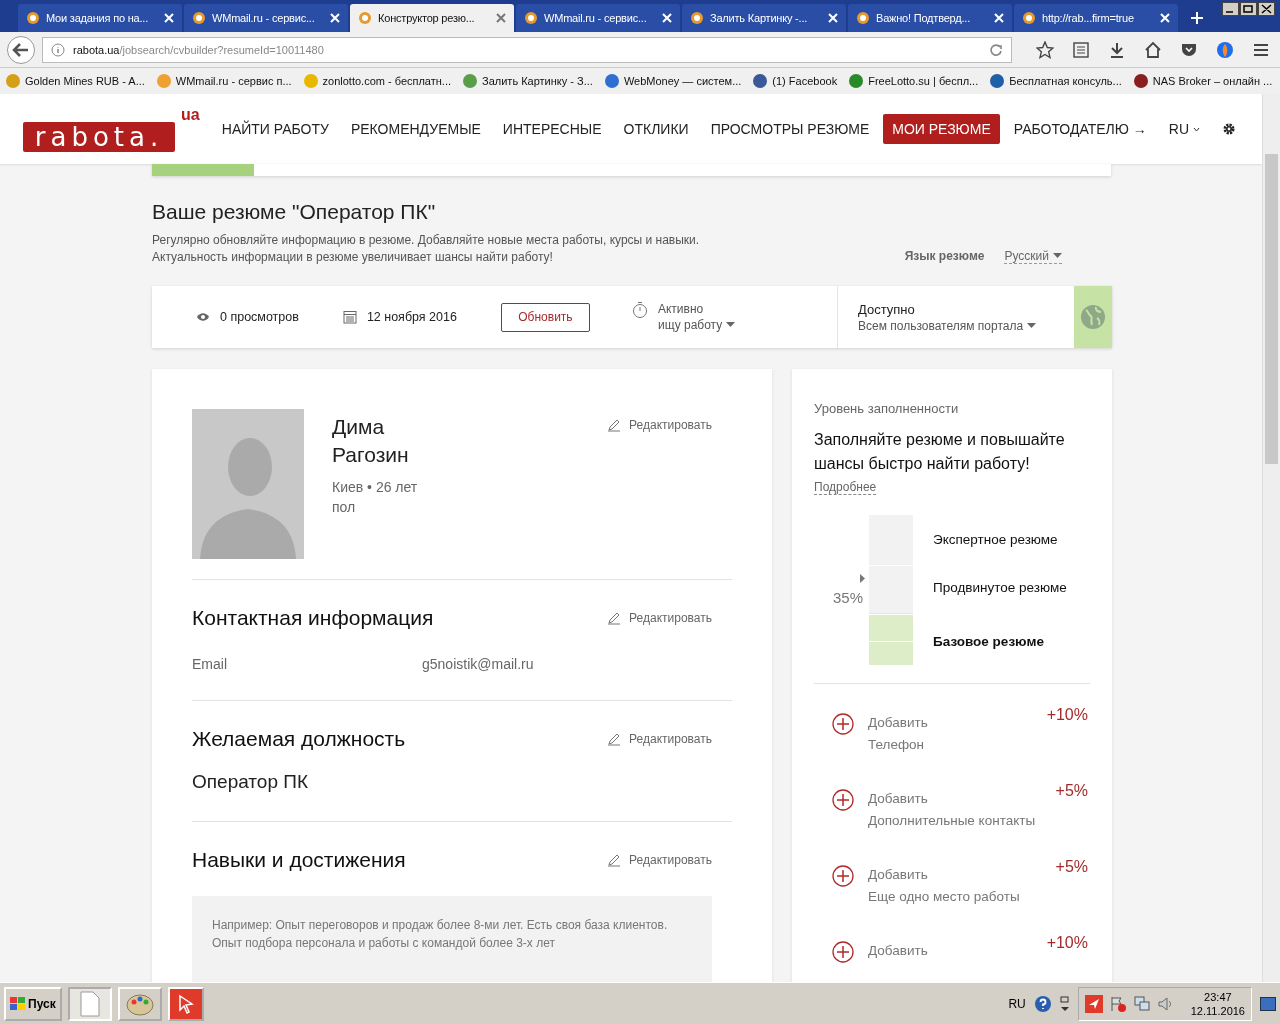 The width and height of the screenshot is (1280, 1024). Describe the element at coordinates (478, 664) in the screenshot. I see `email-value: g5noistik@mail.ru` at that location.